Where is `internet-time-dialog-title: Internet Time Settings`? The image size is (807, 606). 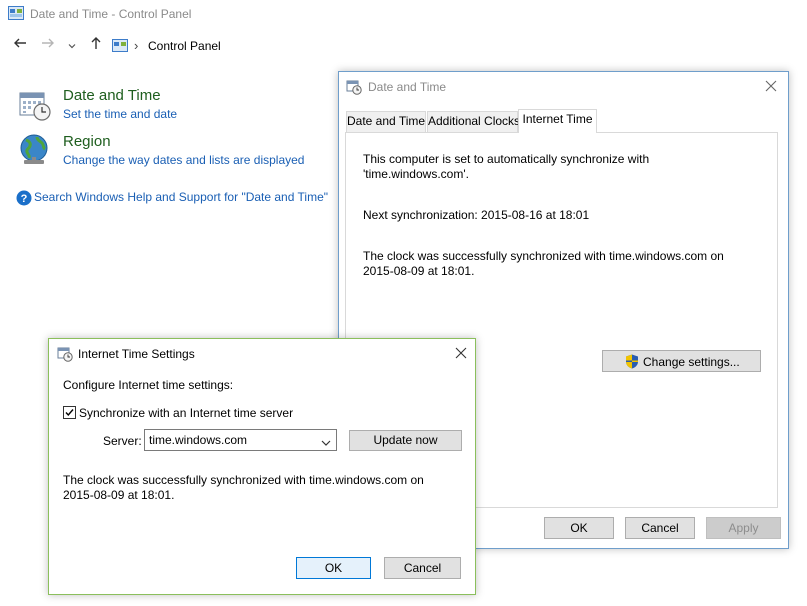 internet-time-dialog-title: Internet Time Settings is located at coordinates (136, 354).